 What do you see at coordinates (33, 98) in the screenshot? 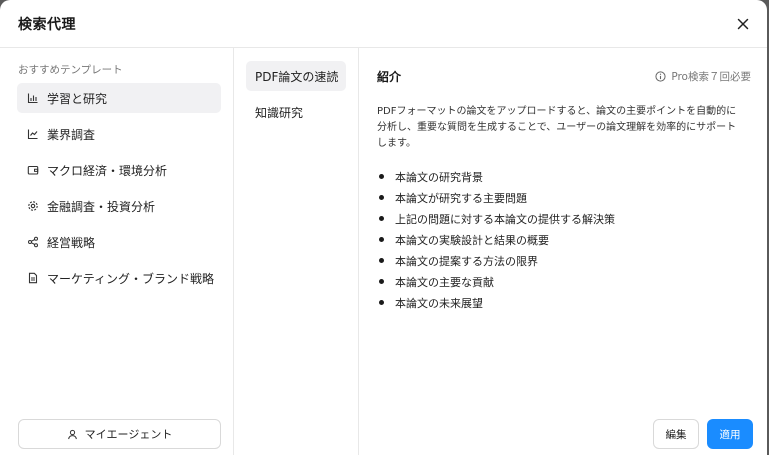
I see `bar-chart-icon` at bounding box center [33, 98].